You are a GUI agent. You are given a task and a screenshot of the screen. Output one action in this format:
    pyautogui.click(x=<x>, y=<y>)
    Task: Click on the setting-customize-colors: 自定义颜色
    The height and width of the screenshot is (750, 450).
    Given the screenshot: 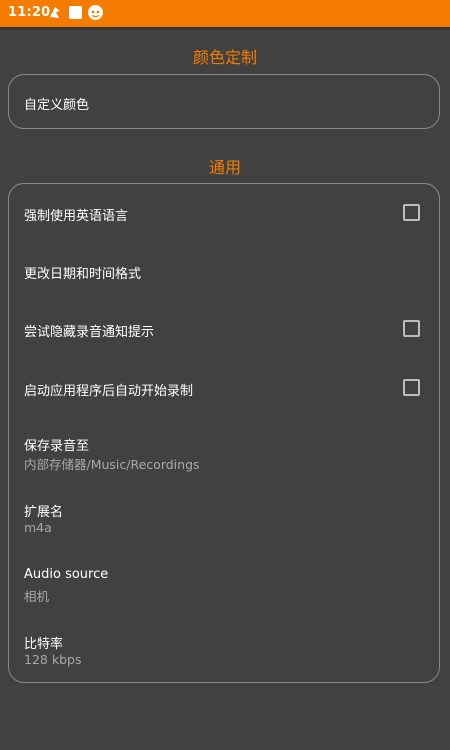 What is the action you would take?
    pyautogui.click(x=224, y=102)
    